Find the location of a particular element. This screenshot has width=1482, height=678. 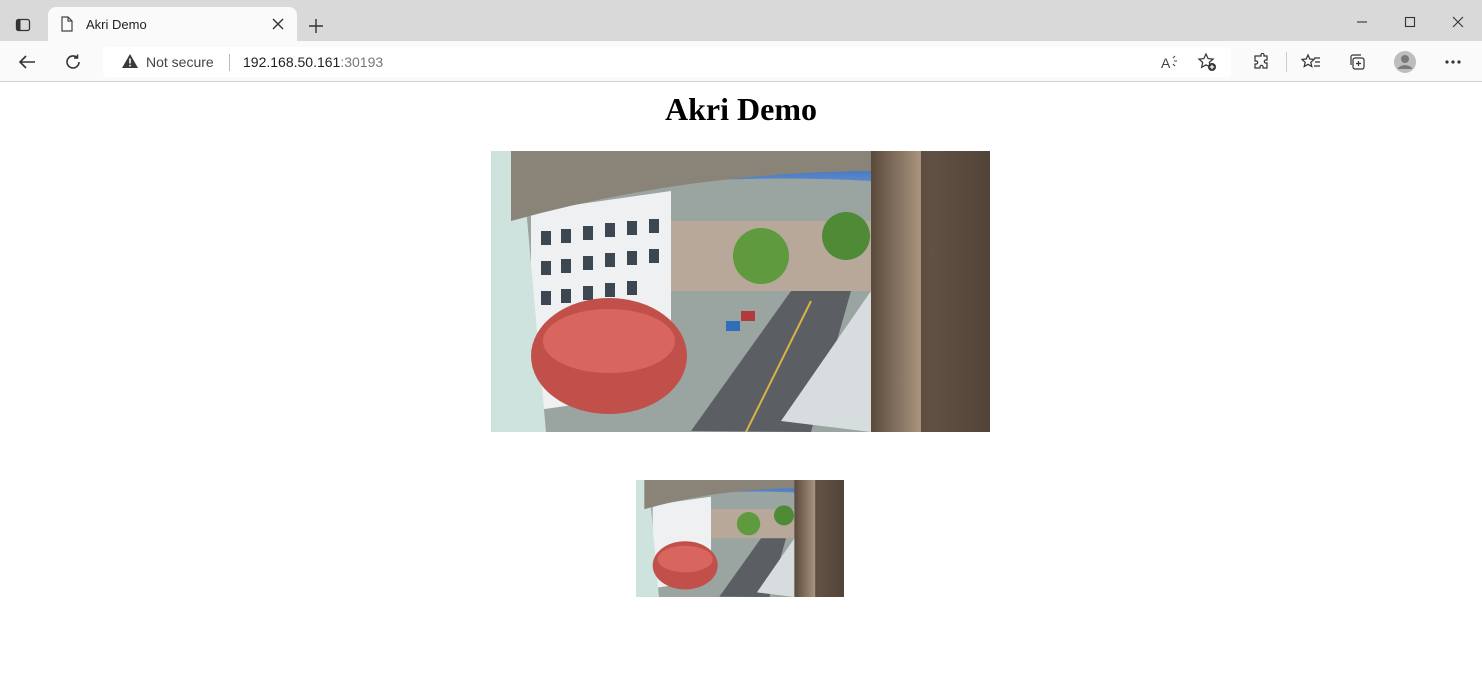

profile-avatar-icon is located at coordinates (1405, 62).